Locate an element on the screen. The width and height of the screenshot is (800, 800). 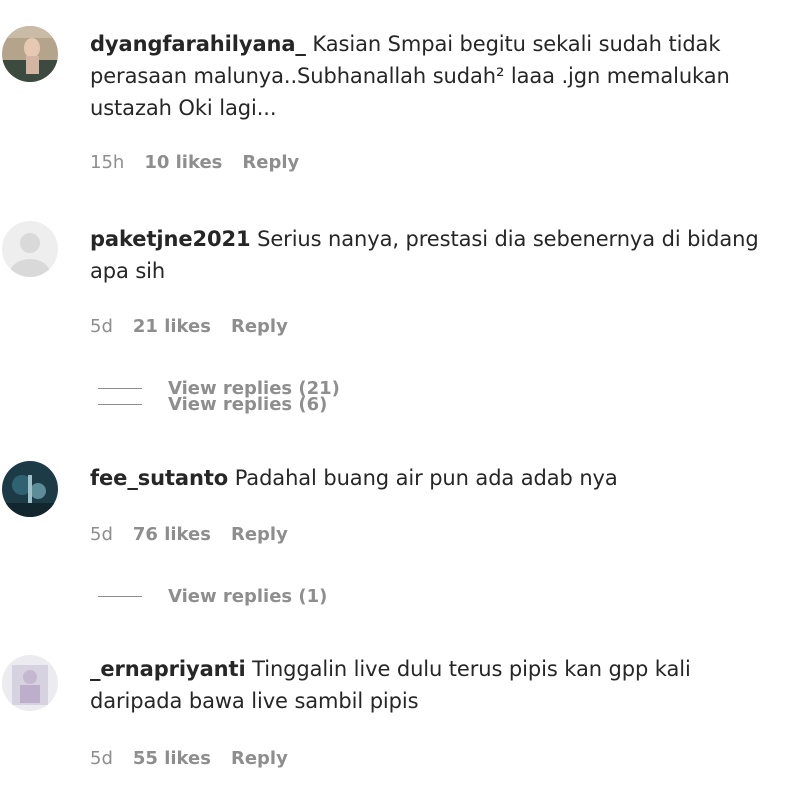
view-replies-label: View replies (1) is located at coordinates (247, 596).